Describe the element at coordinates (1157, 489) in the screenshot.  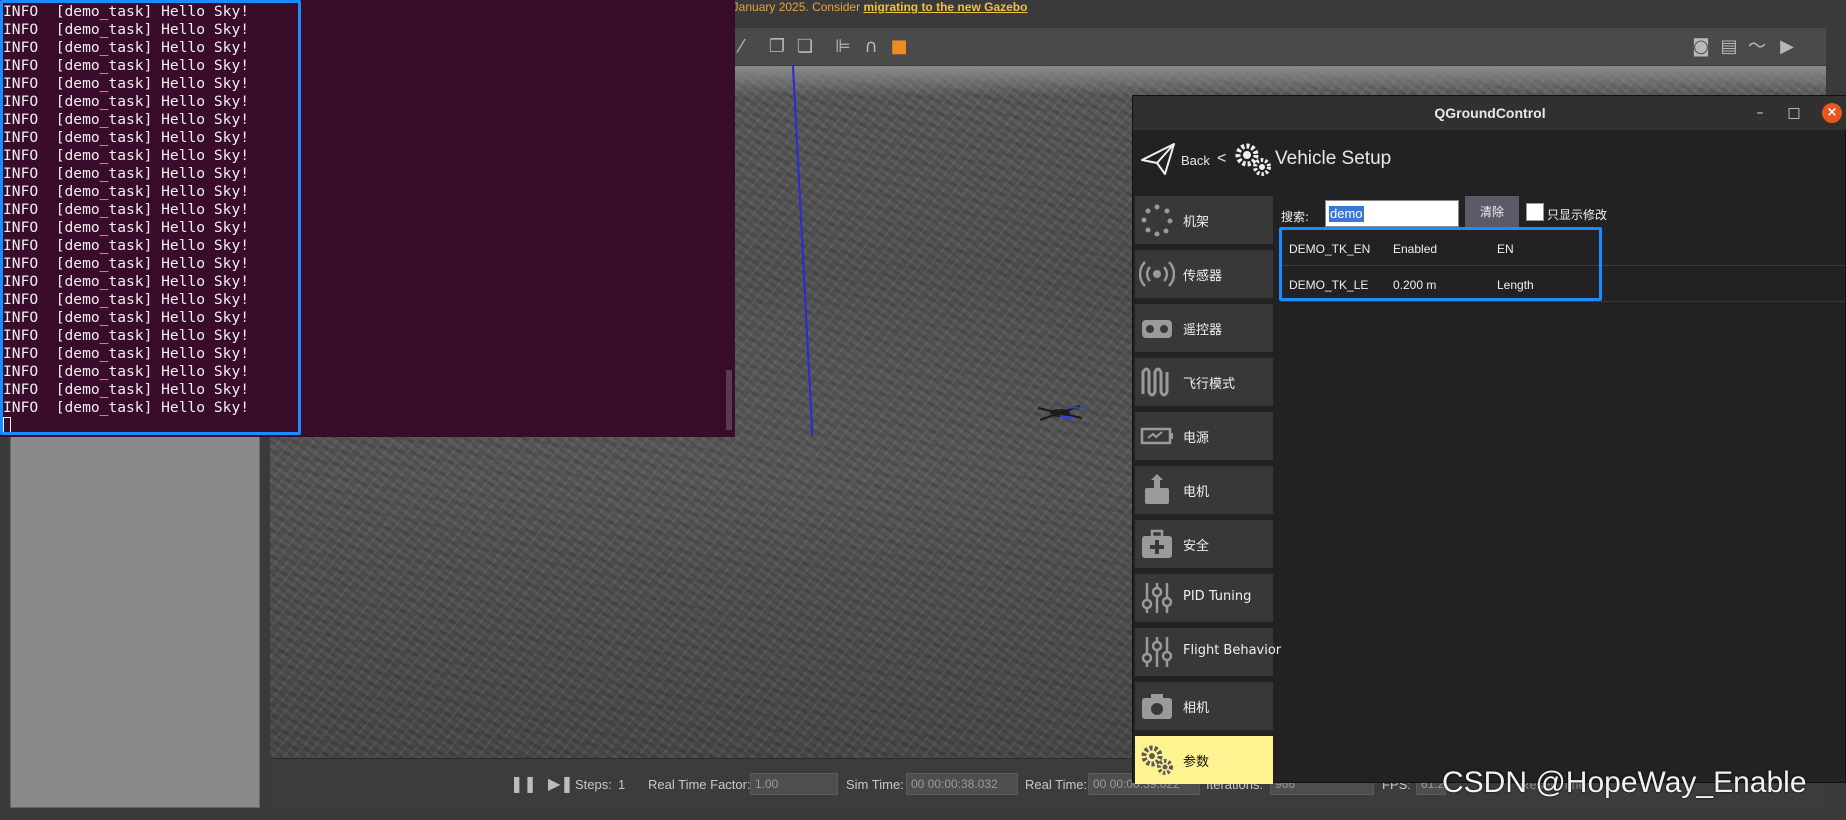
I see `motors-icon` at that location.